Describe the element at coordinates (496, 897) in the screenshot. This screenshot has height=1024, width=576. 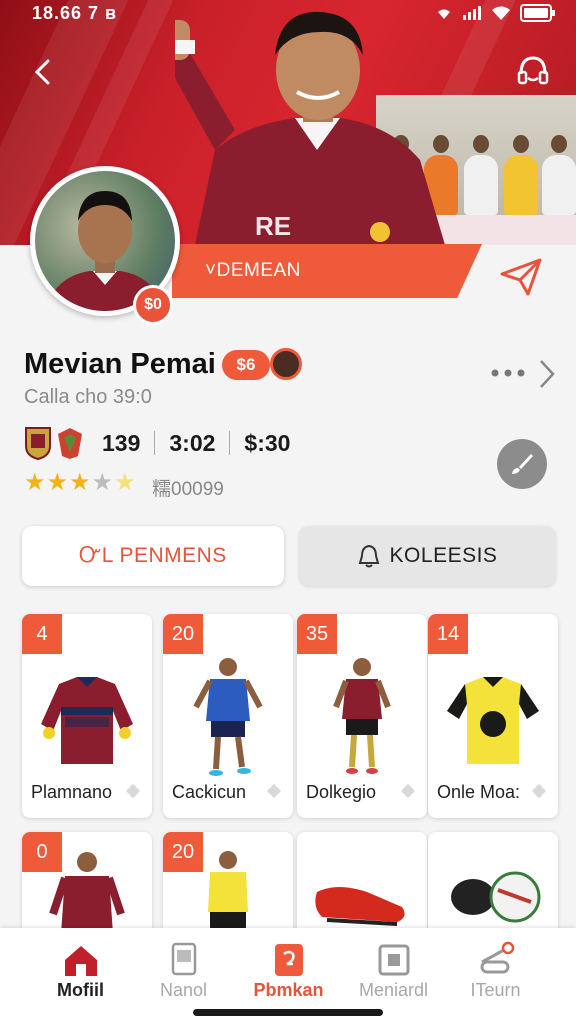
I see `ball-icon` at that location.